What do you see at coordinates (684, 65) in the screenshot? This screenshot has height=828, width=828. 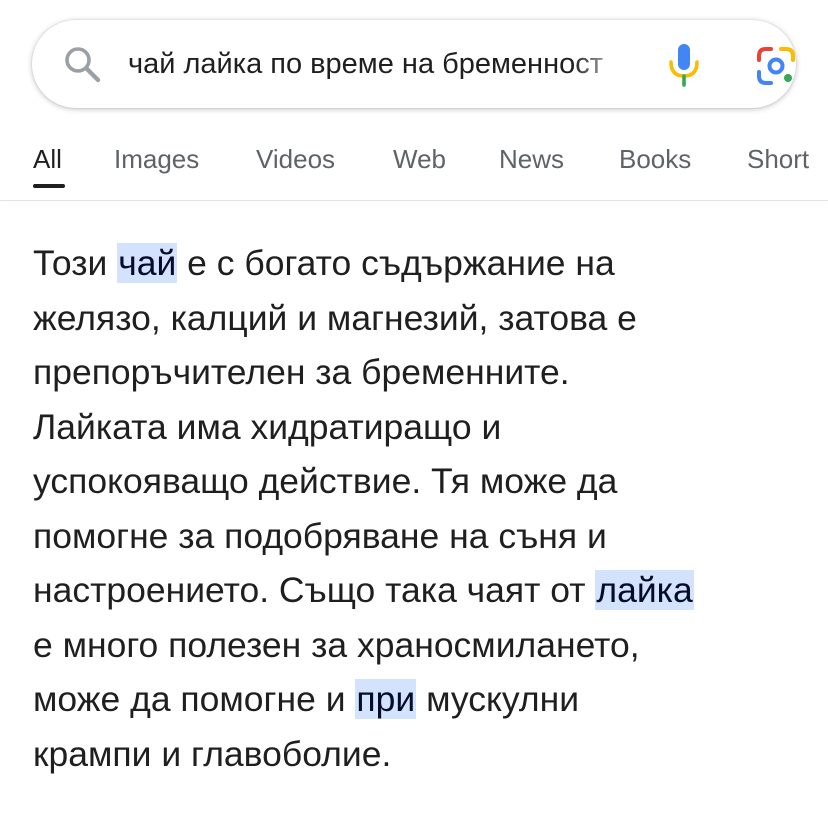 I see `microphone-icon` at bounding box center [684, 65].